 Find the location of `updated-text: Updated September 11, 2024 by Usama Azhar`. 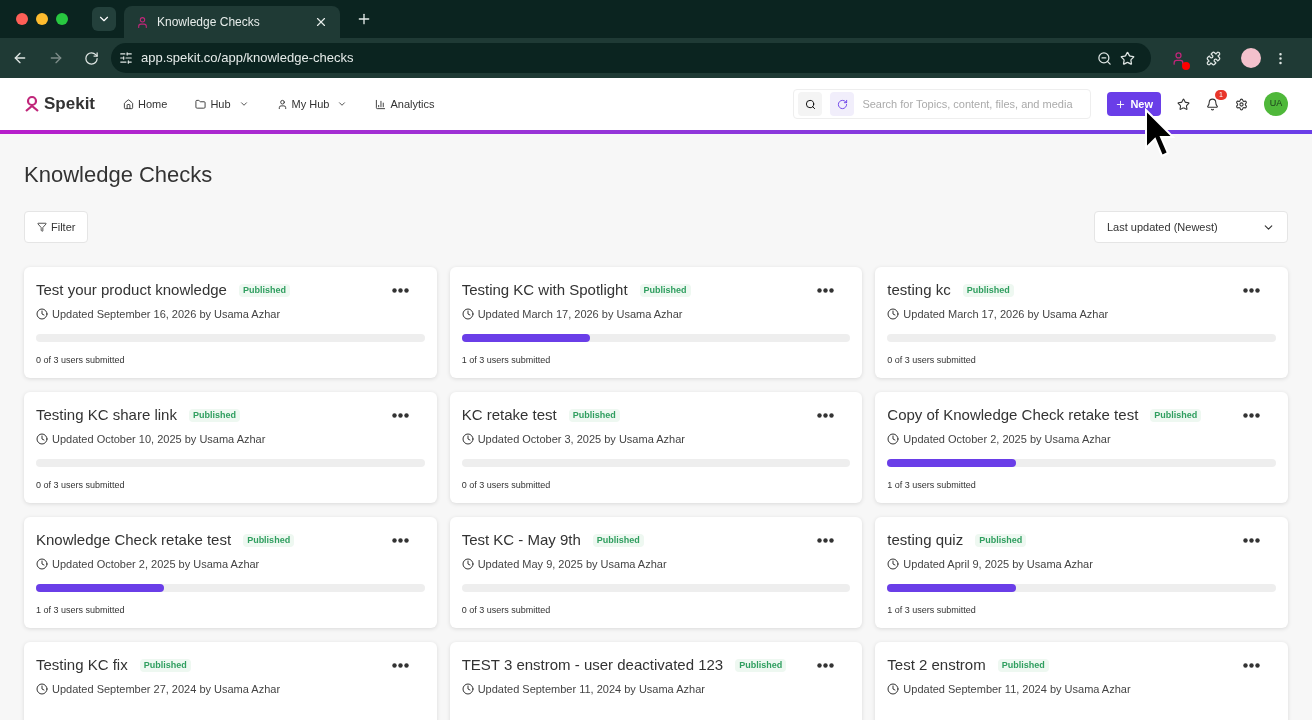

updated-text: Updated September 11, 2024 by Usama Azhar is located at coordinates (1017, 689).